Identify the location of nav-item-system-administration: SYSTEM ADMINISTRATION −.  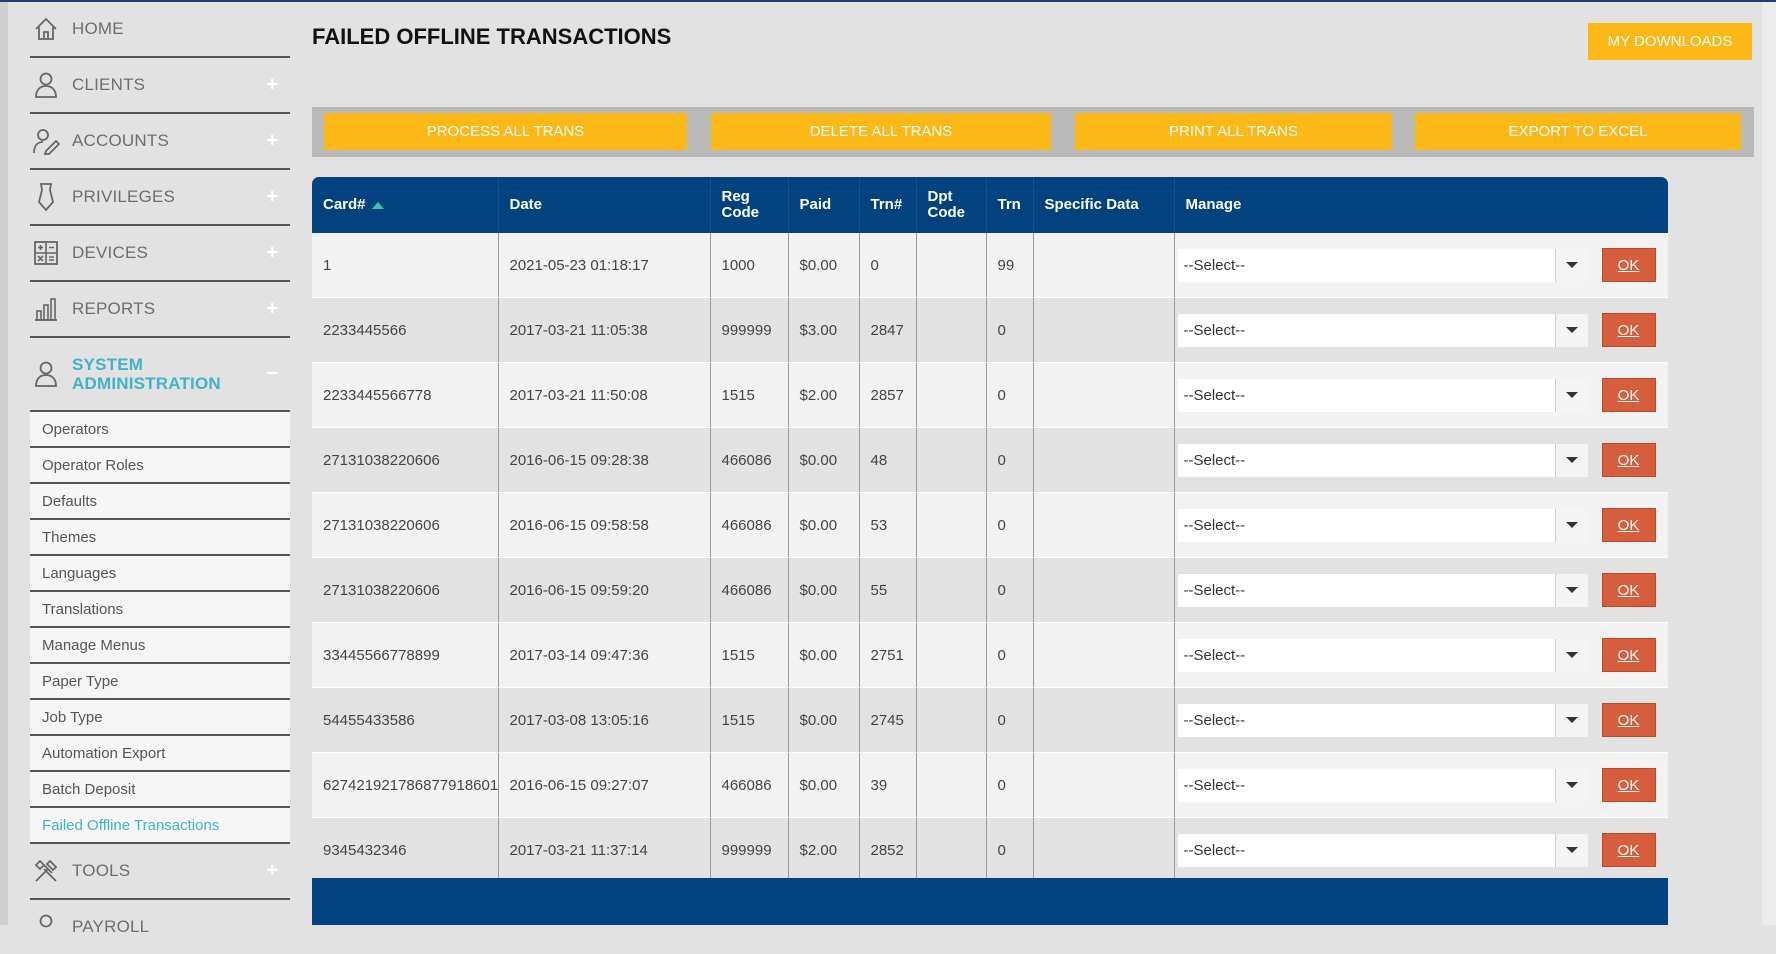
(160, 375).